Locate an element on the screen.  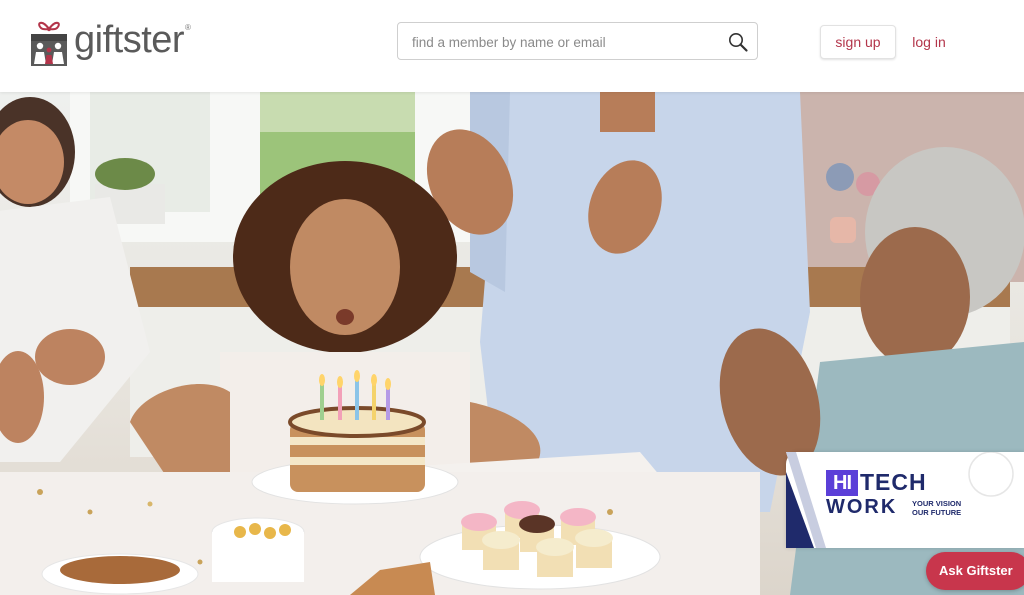
registered-mark: ® is located at coordinates (188, 27).